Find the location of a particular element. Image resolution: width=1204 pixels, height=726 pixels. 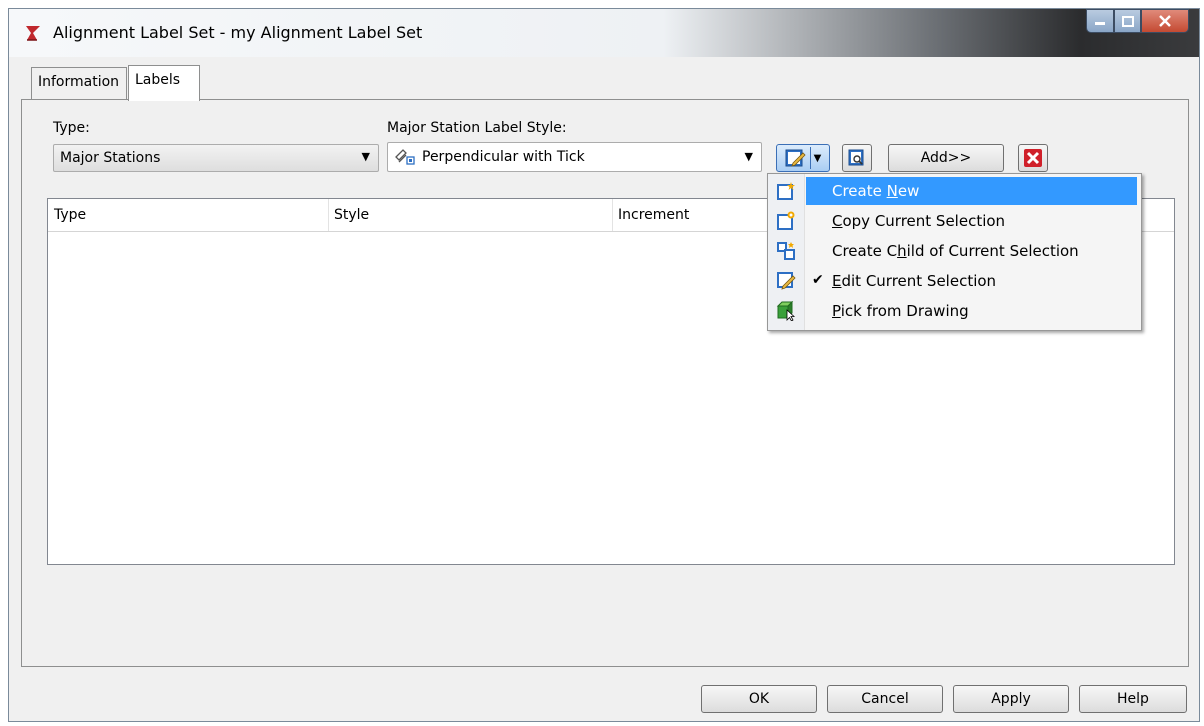

style-dropdown: Perpendicular with Tick ▼ is located at coordinates (574, 157).